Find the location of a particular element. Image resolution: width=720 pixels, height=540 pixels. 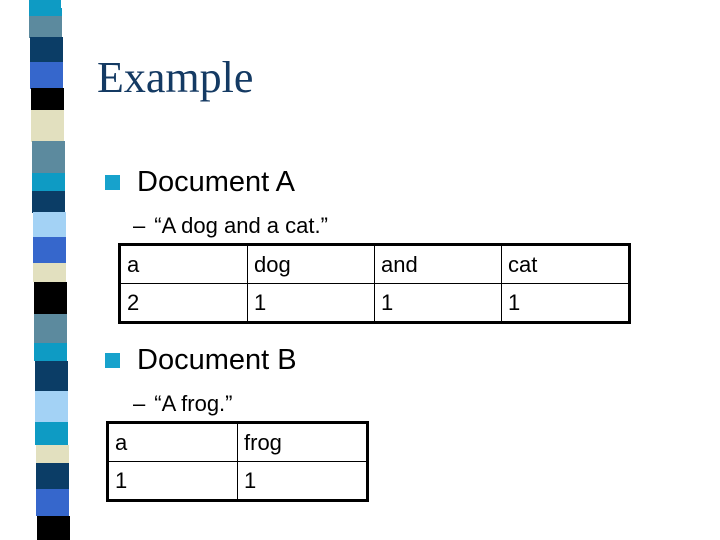

sub-bullet-document-b: – “A frog.” is located at coordinates (183, 404).